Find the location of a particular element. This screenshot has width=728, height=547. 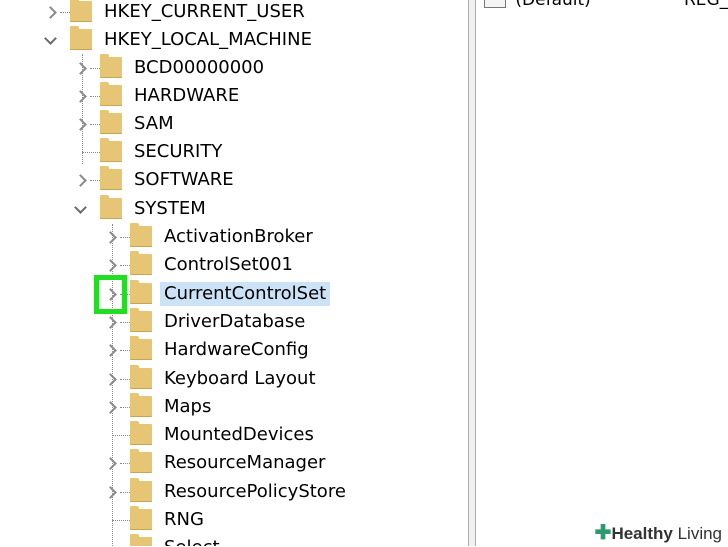

tree-node-label: BCD00000000 is located at coordinates (199, 67).